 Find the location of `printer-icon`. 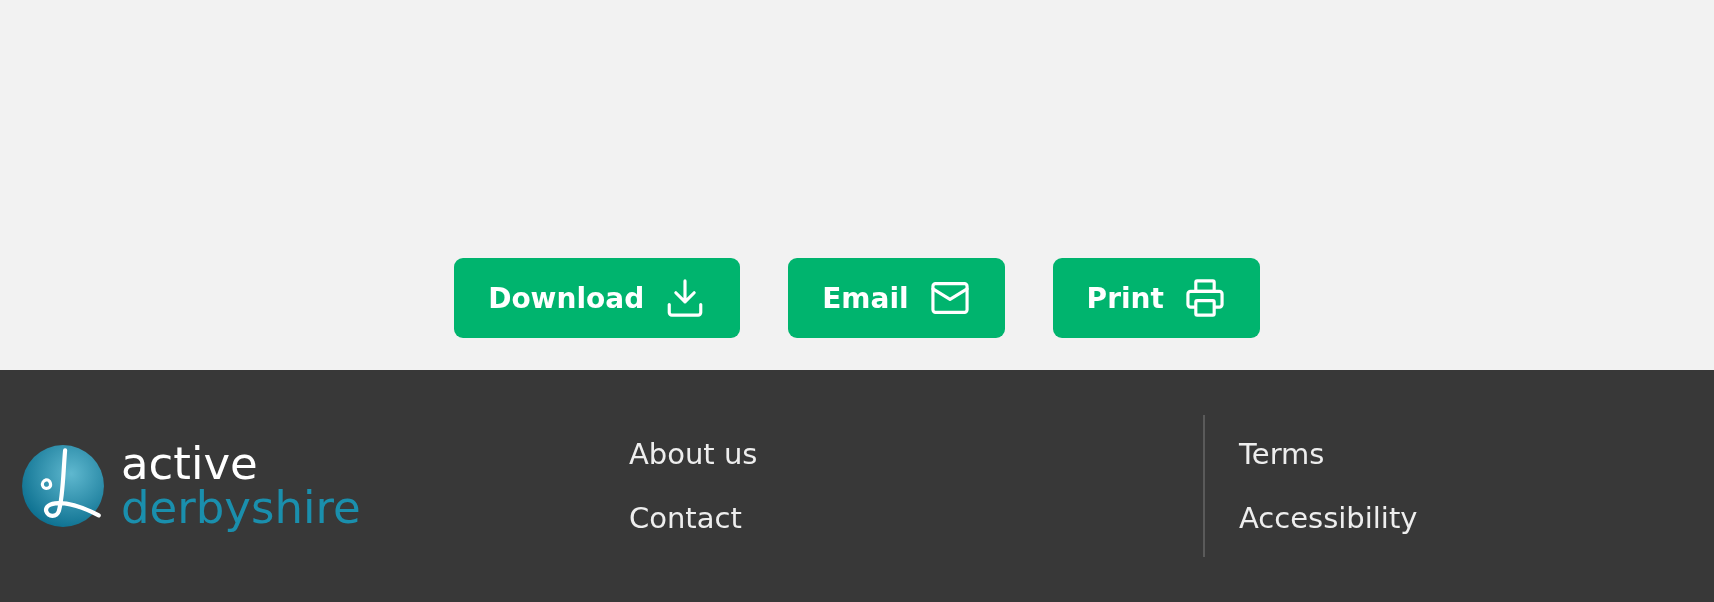

printer-icon is located at coordinates (1204, 298).